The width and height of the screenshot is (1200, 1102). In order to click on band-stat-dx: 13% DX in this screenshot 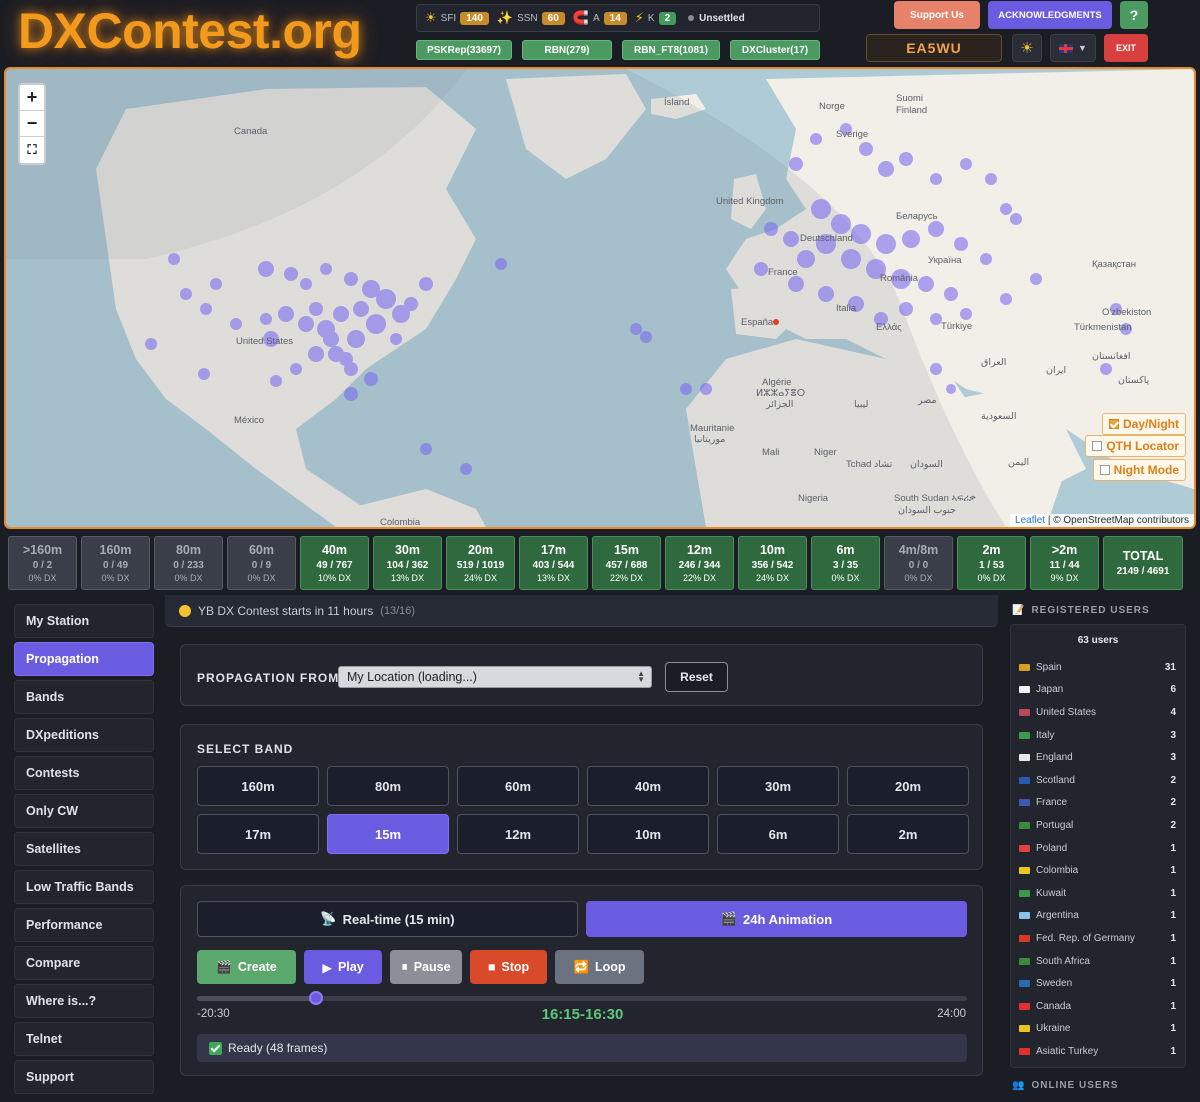, I will do `click(553, 578)`.